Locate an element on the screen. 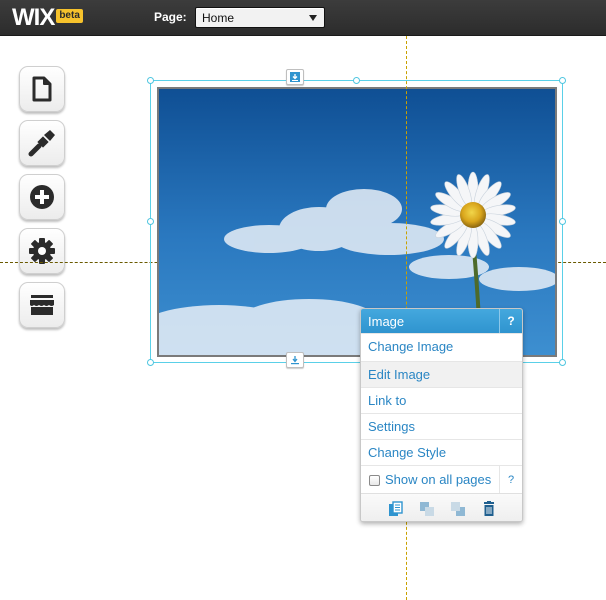  pages-button is located at coordinates (42, 89).